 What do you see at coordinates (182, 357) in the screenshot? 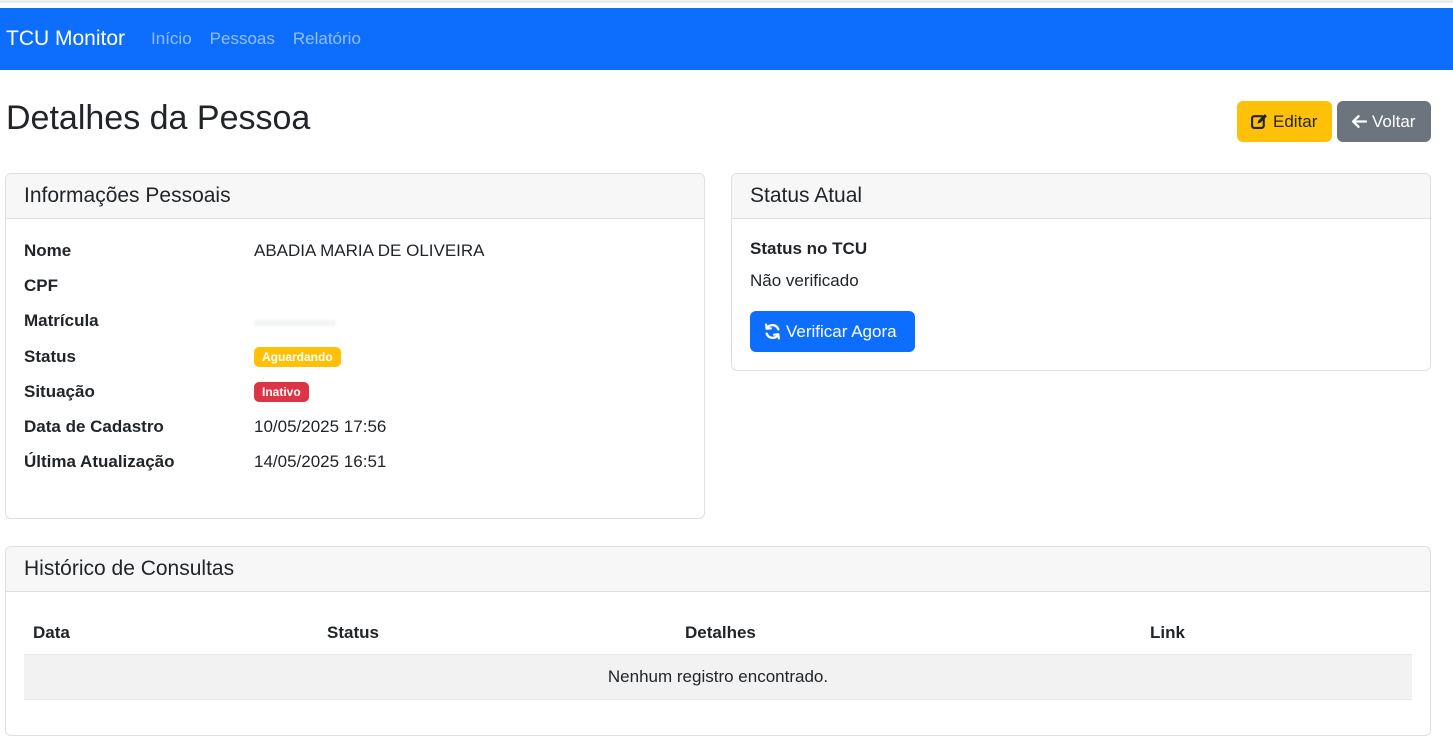
I see `info-row-status: Status Aguardando` at bounding box center [182, 357].